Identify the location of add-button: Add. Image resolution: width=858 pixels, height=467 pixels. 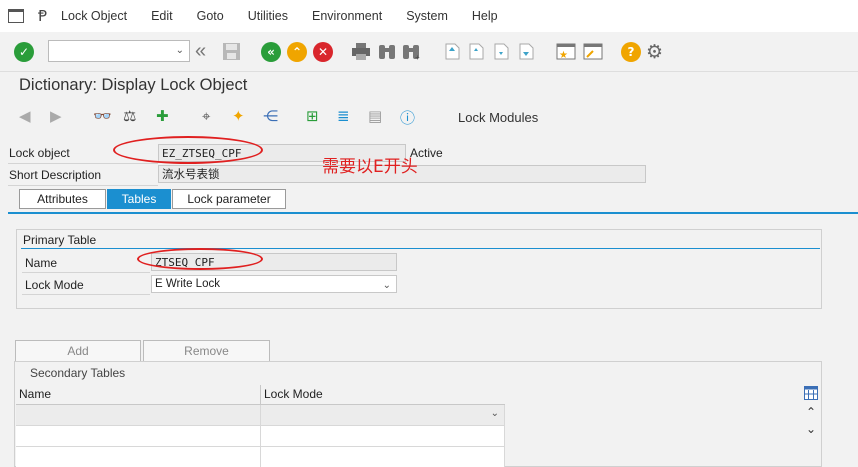
(78, 351).